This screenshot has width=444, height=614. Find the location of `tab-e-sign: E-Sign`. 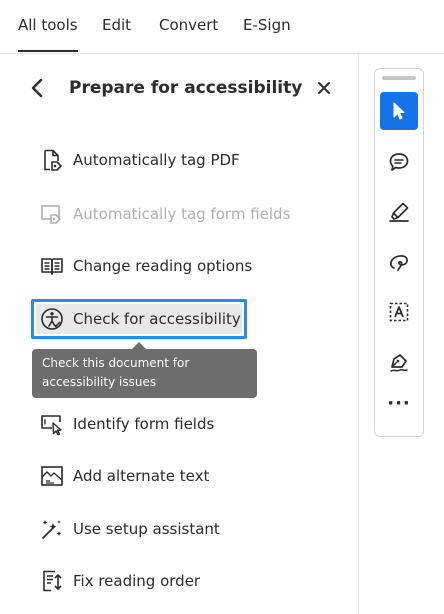

tab-e-sign: E-Sign is located at coordinates (267, 26).